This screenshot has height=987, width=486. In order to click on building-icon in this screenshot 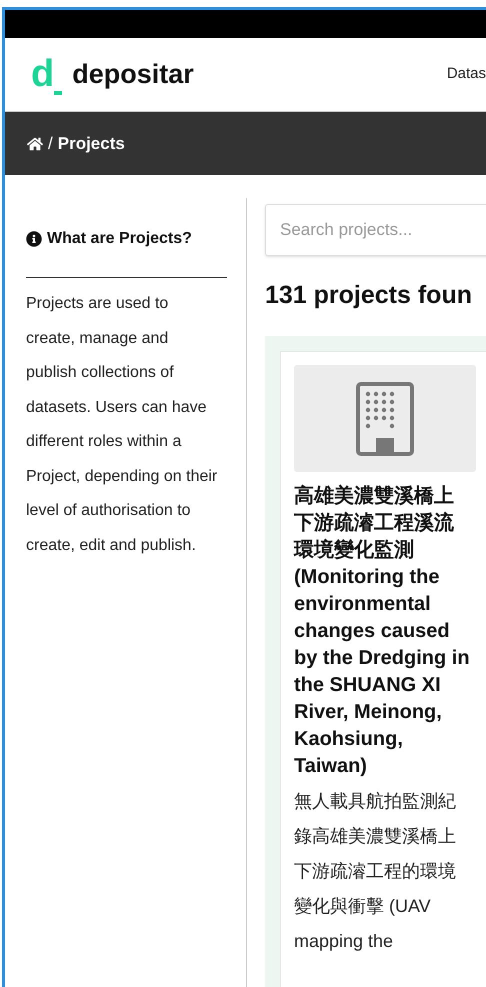, I will do `click(385, 419)`.